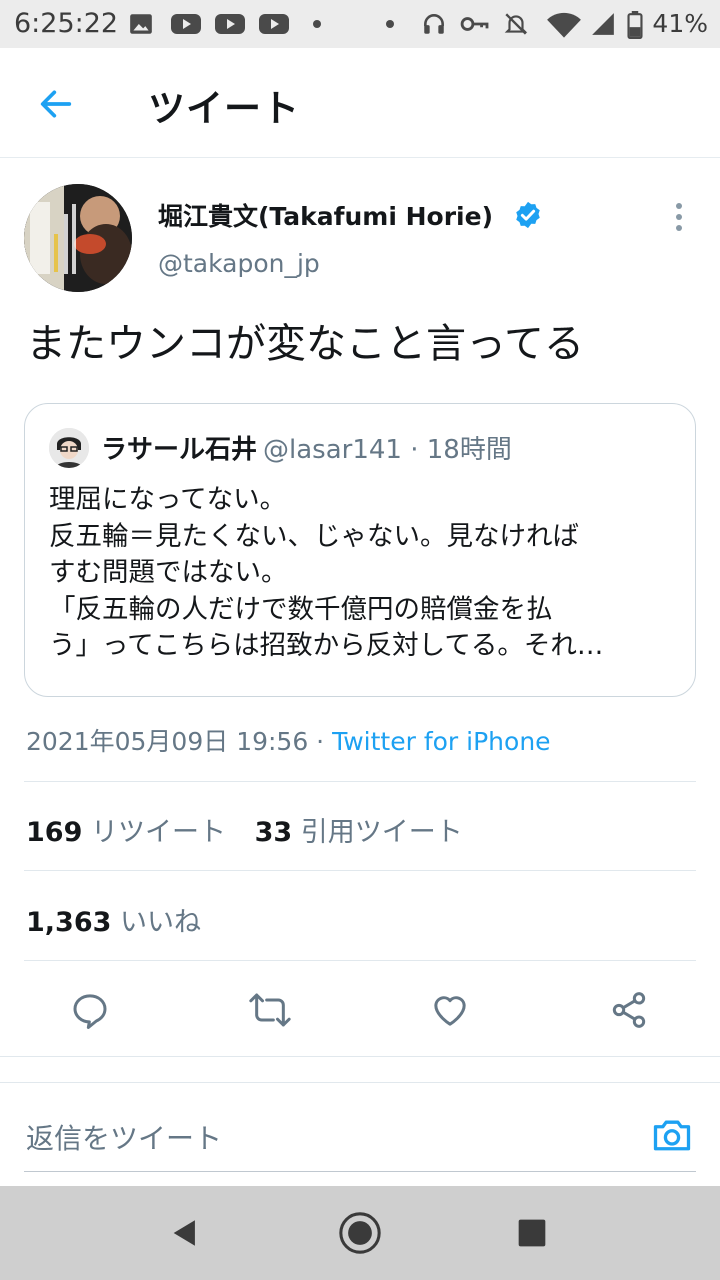 The height and width of the screenshot is (1280, 720). What do you see at coordinates (305, 344) in the screenshot?
I see `tweet-text: またウンコが変なこと言ってる` at bounding box center [305, 344].